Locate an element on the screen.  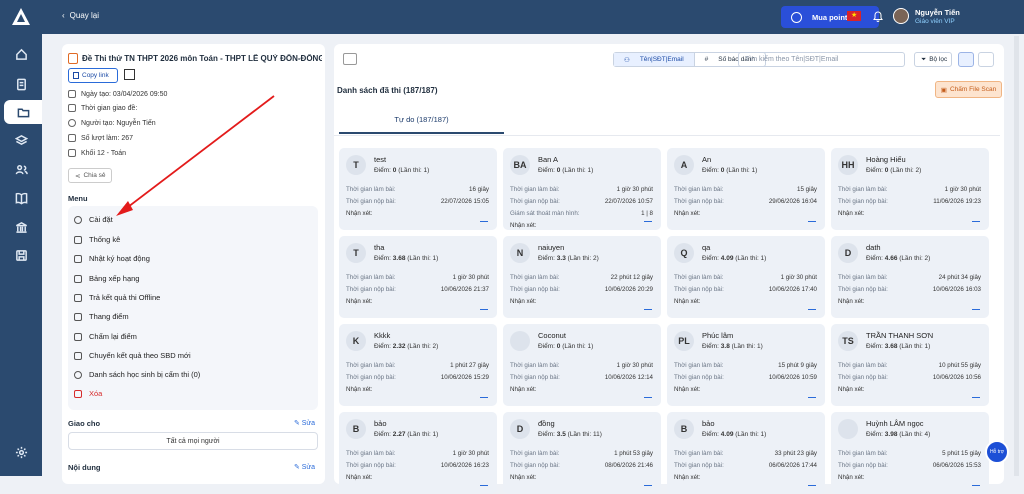
menu-item-settings: Cài đặt is located at coordinates (93, 219).